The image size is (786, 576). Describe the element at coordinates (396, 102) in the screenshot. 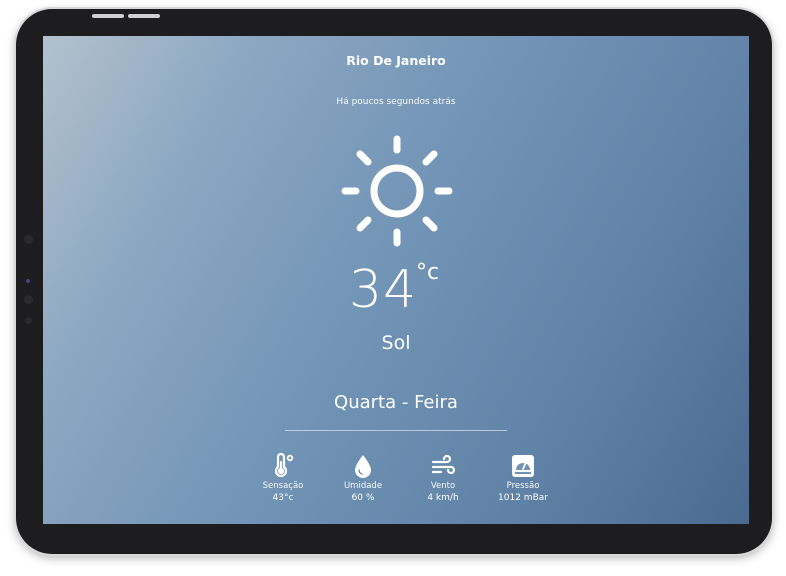

I see `last-updated: Há poucos segundos atrás` at that location.